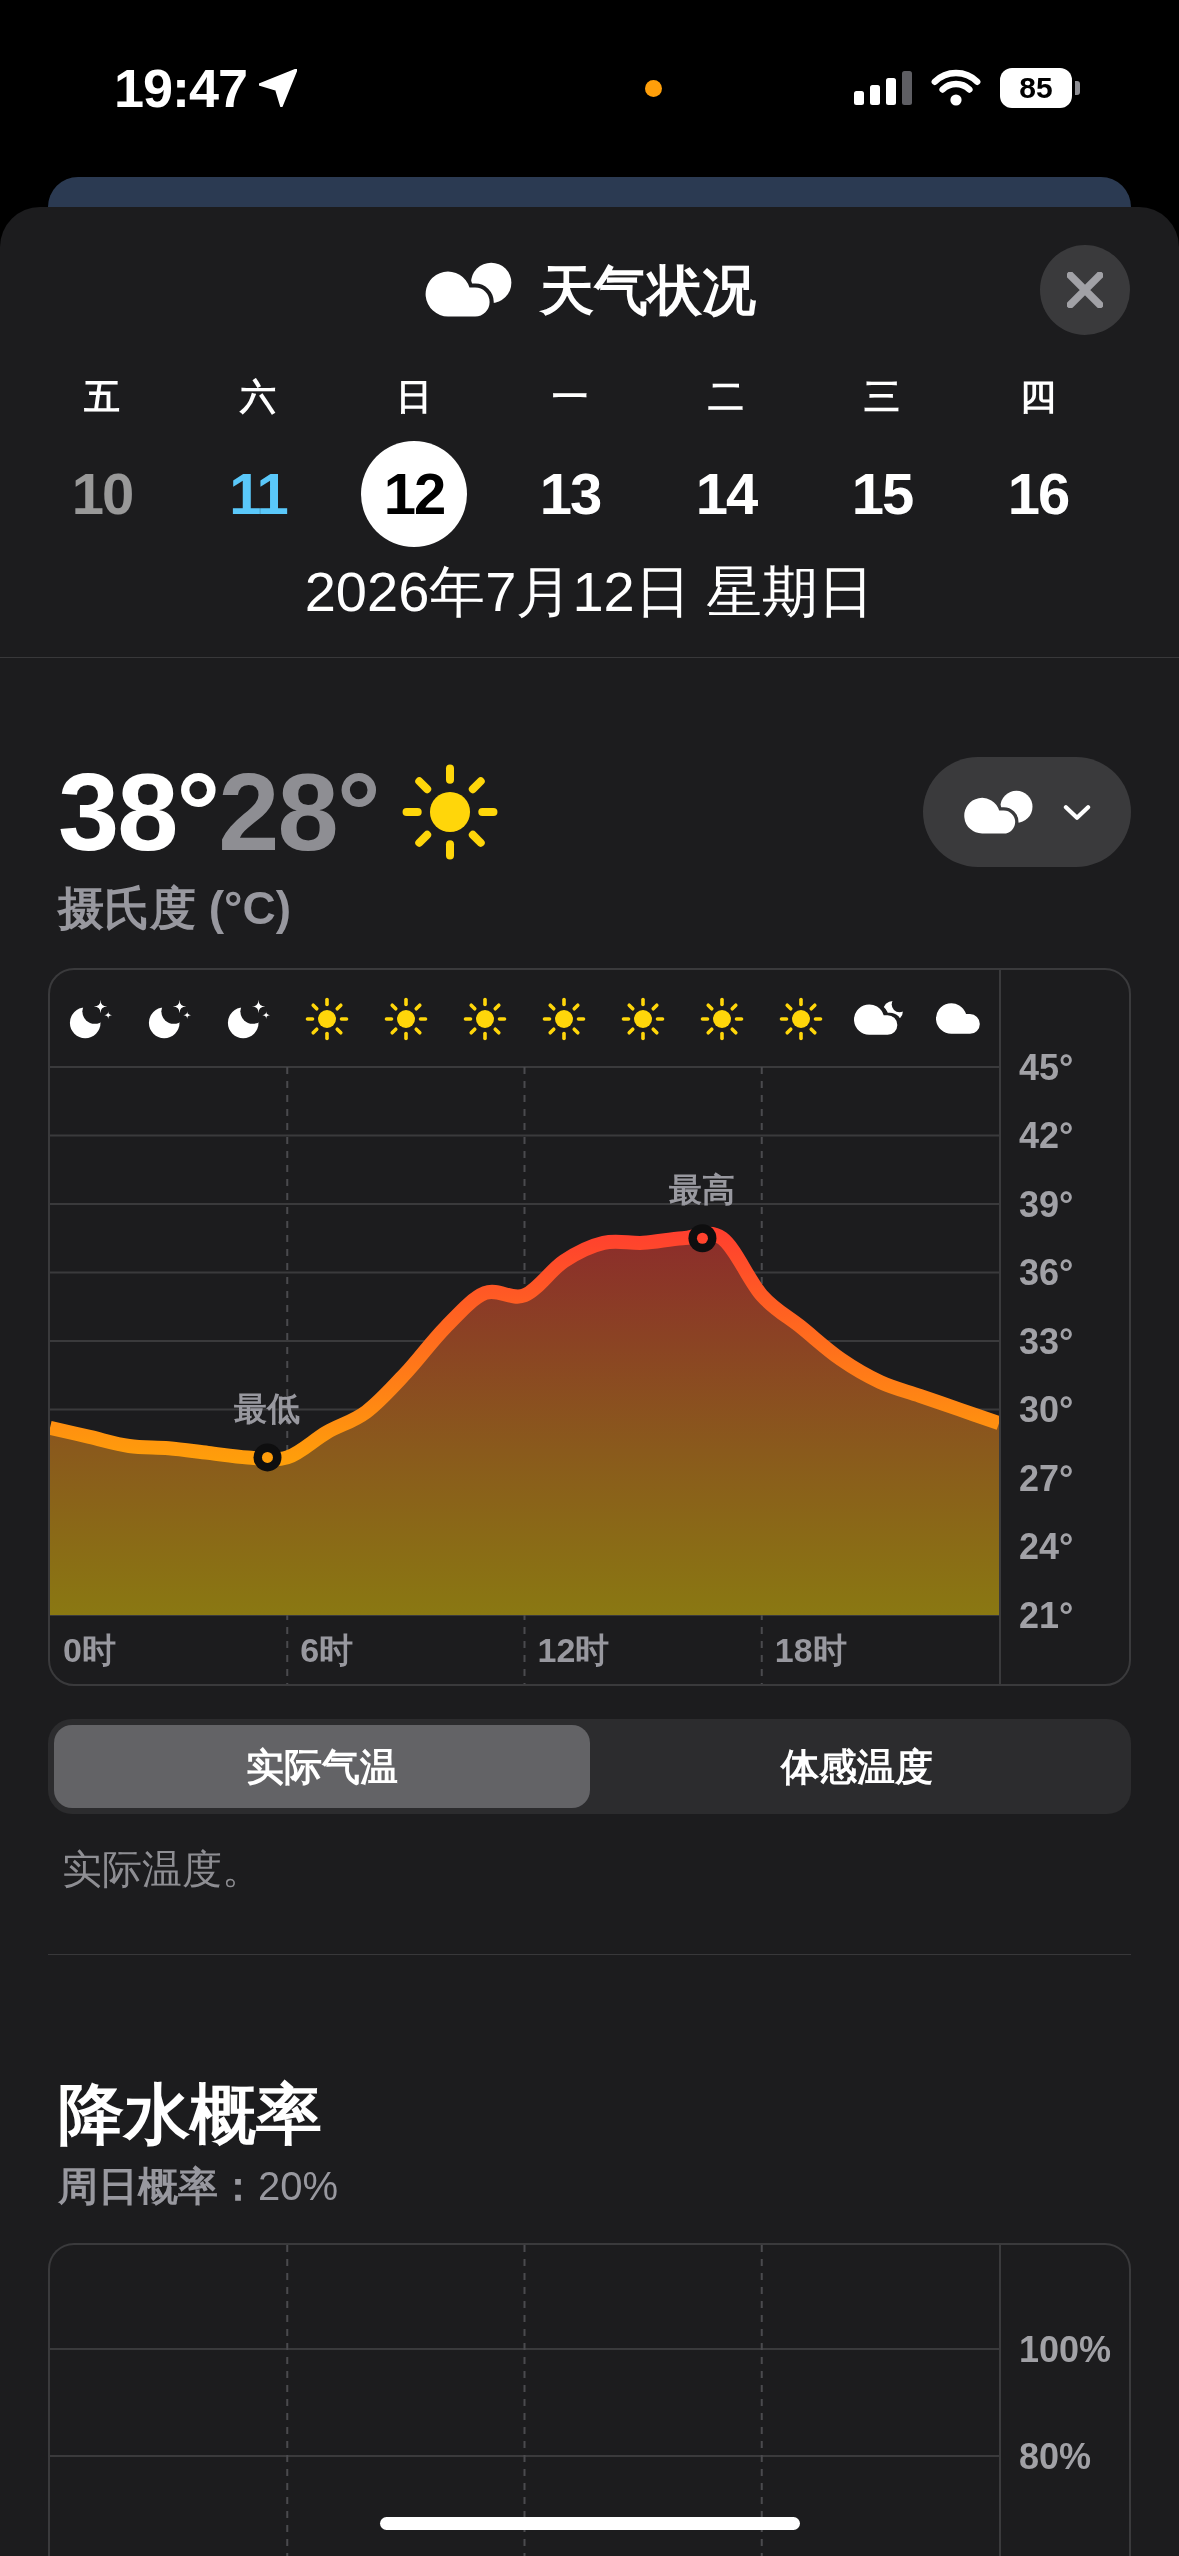 Image resolution: width=1179 pixels, height=2556 pixels. What do you see at coordinates (175, 908) in the screenshot?
I see `unit-label: 摄氏度 (°C)` at bounding box center [175, 908].